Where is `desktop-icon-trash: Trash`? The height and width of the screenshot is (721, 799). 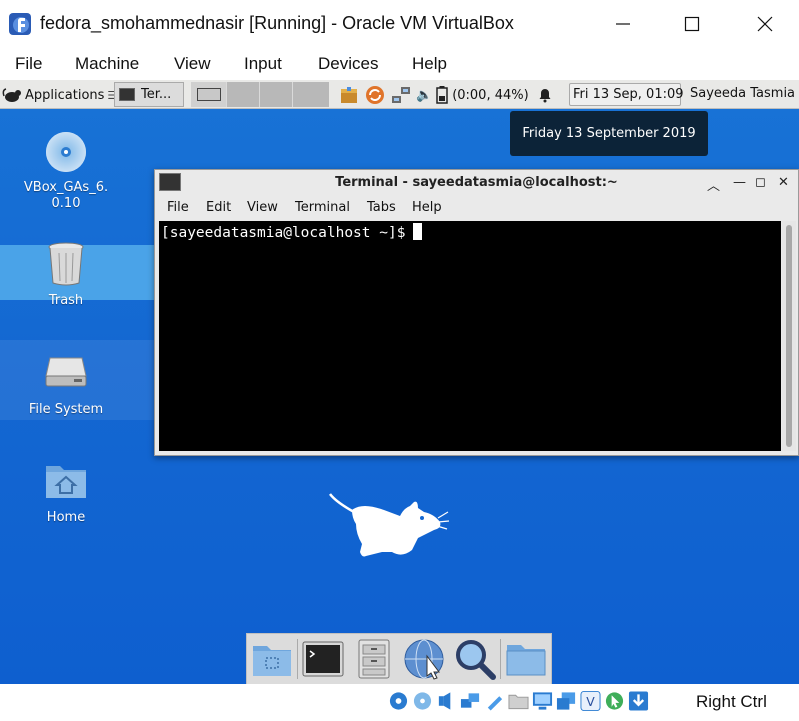 desktop-icon-trash: Trash is located at coordinates (66, 275).